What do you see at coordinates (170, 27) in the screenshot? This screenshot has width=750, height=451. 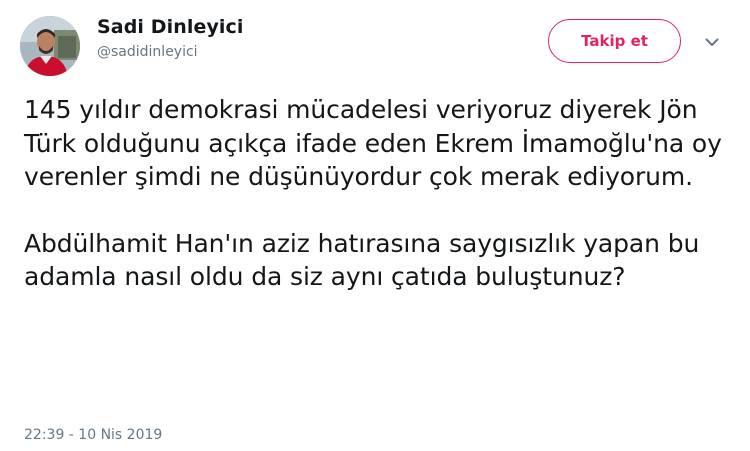 I see `display-name: Sadi Dinleyici` at bounding box center [170, 27].